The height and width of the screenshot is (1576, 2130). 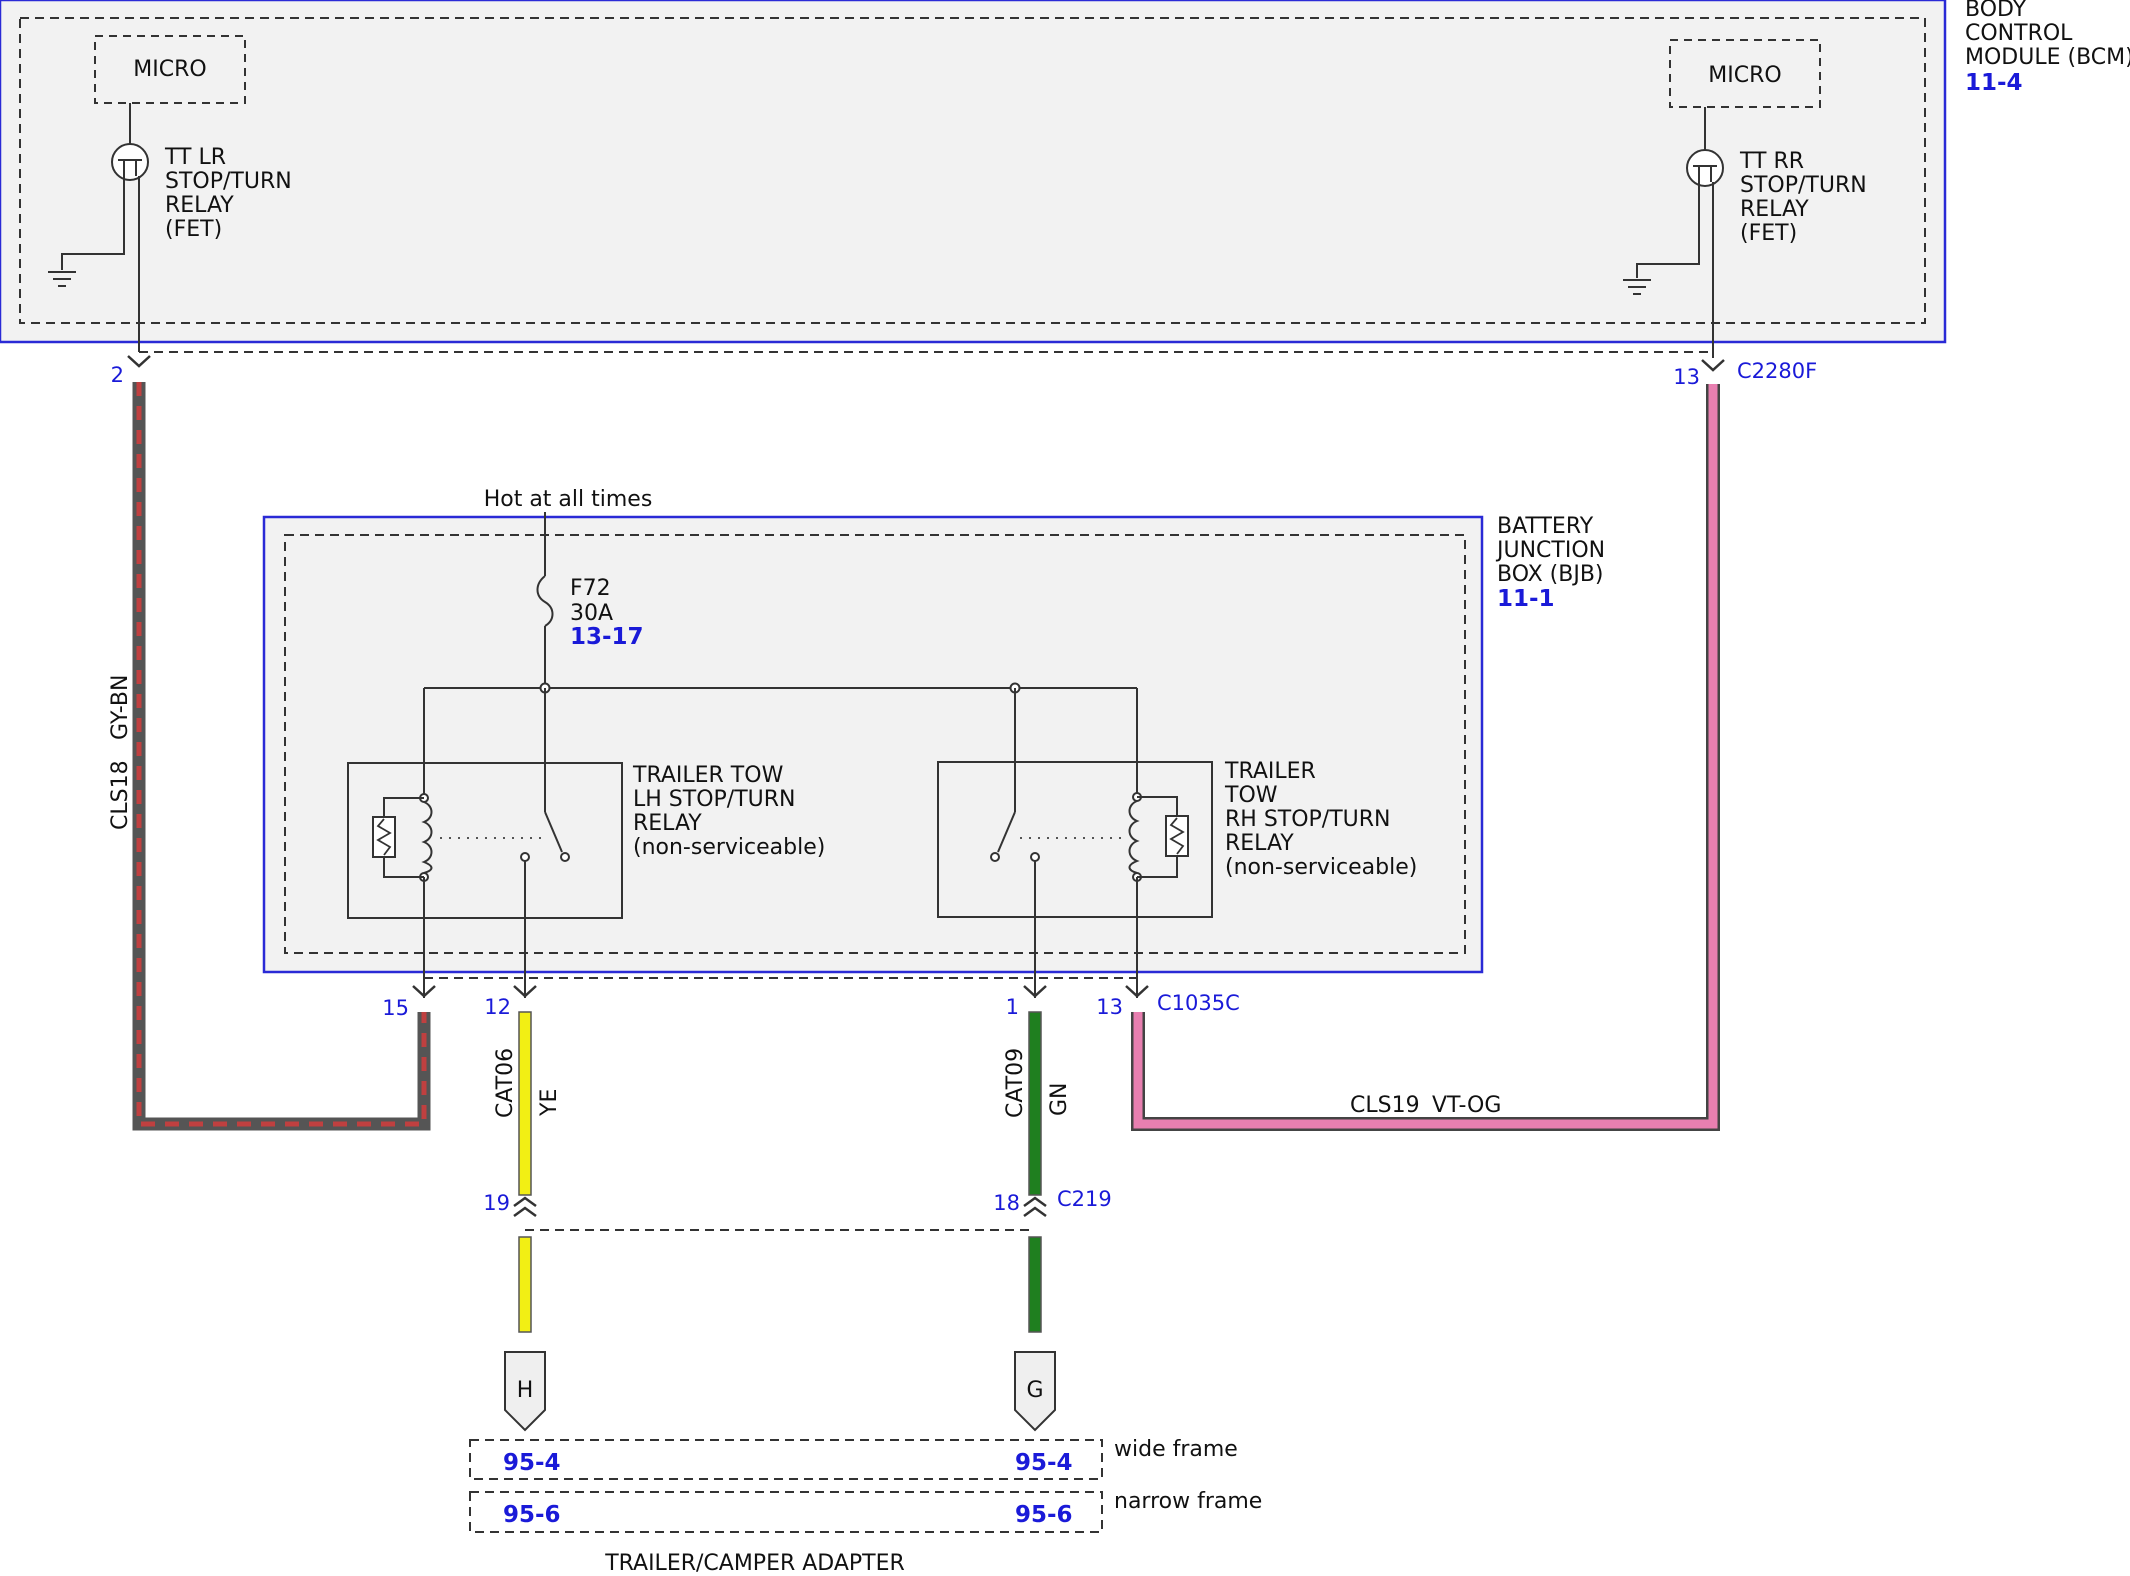 What do you see at coordinates (193, 229) in the screenshot?
I see `relay-left-line-4: (FET)` at bounding box center [193, 229].